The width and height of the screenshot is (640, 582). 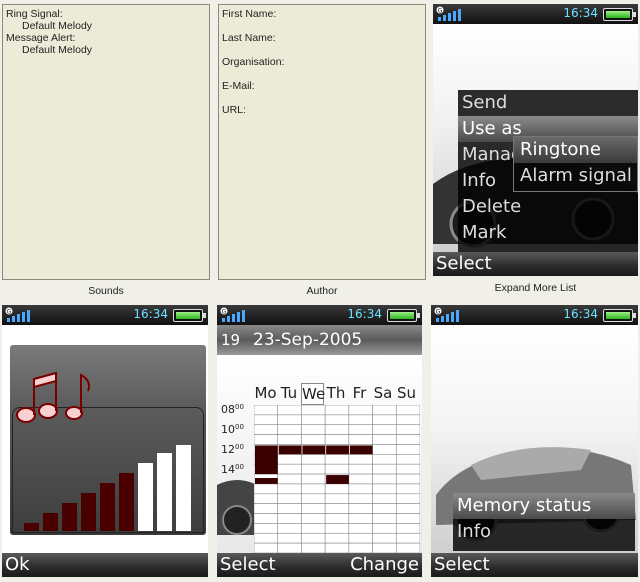 I want to click on submenu-item: Ringtone, so click(x=575, y=150).